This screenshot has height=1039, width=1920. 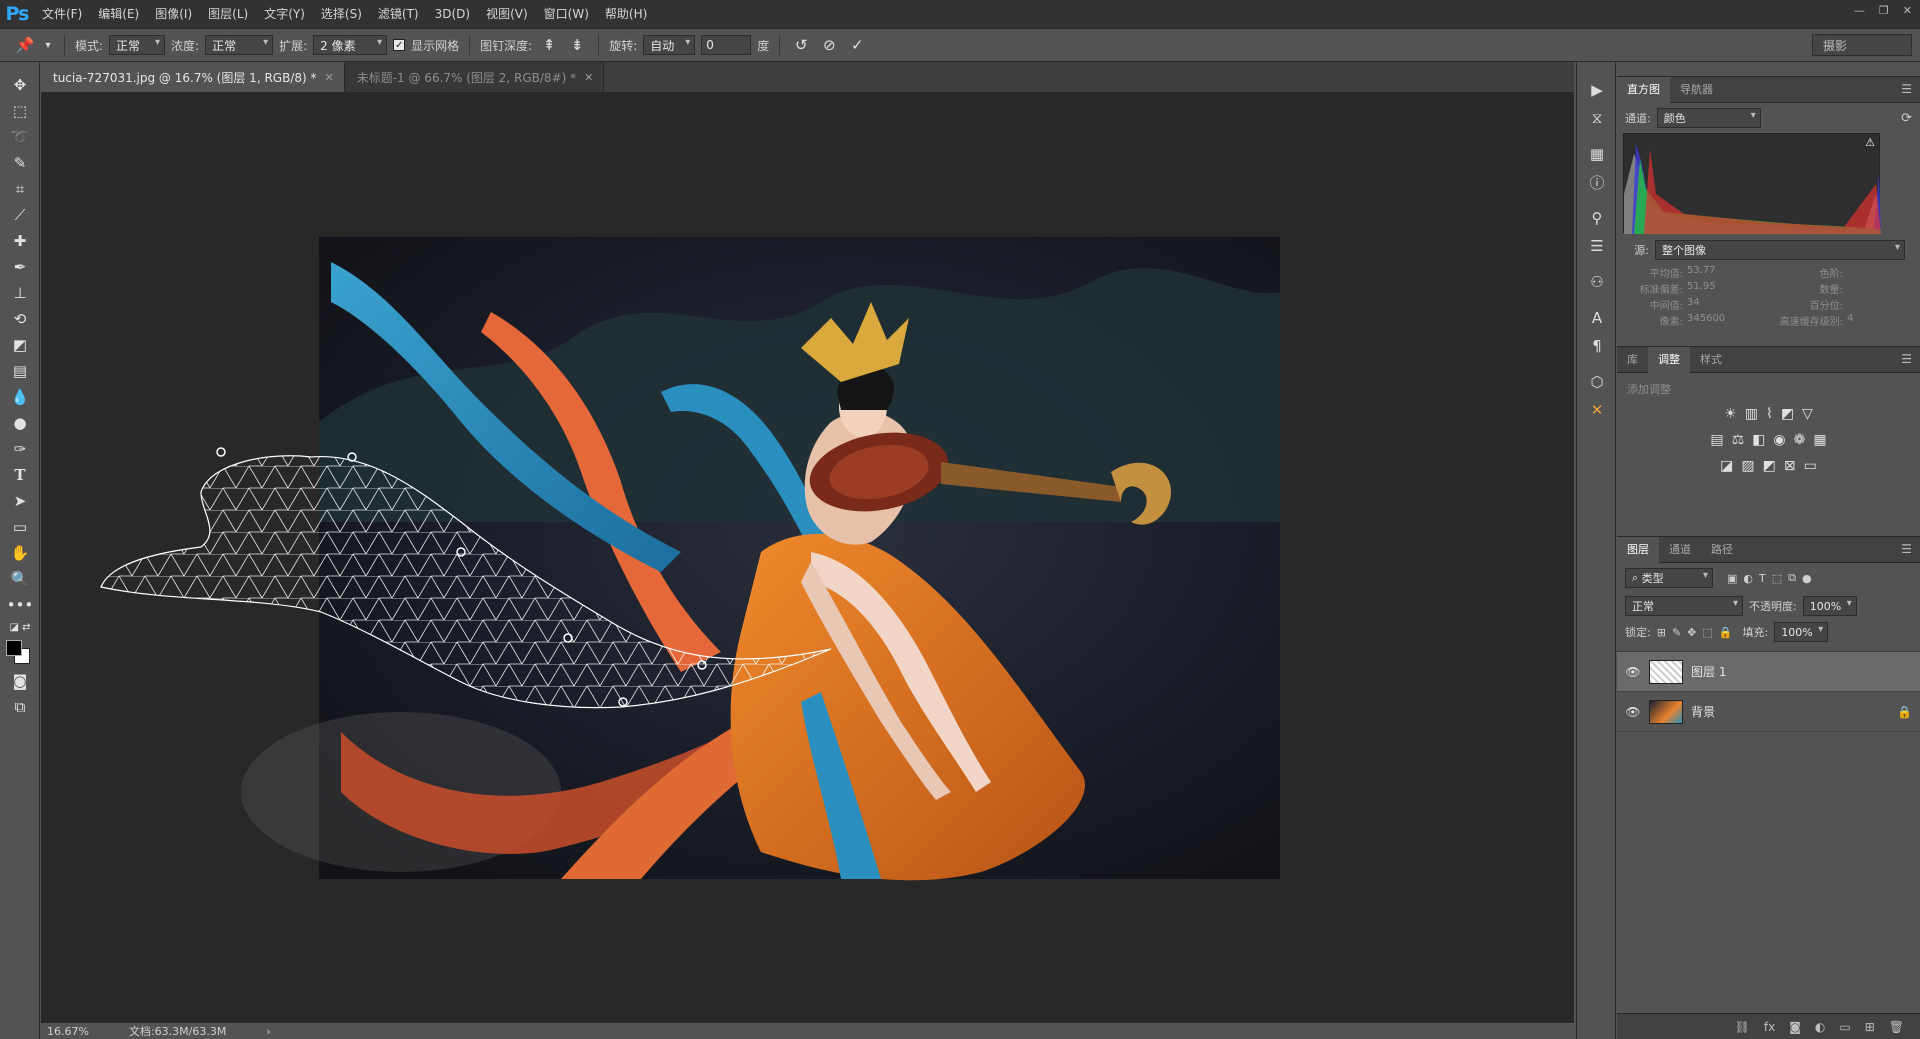 I want to click on density-select: 正常, so click(x=239, y=45).